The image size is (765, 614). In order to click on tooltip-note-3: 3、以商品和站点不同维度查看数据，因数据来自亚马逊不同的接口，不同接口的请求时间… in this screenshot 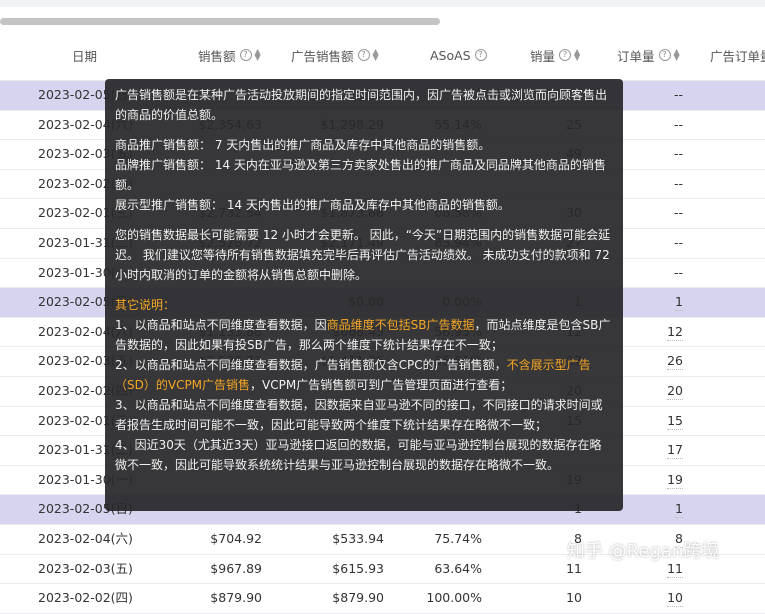, I will do `click(359, 415)`.